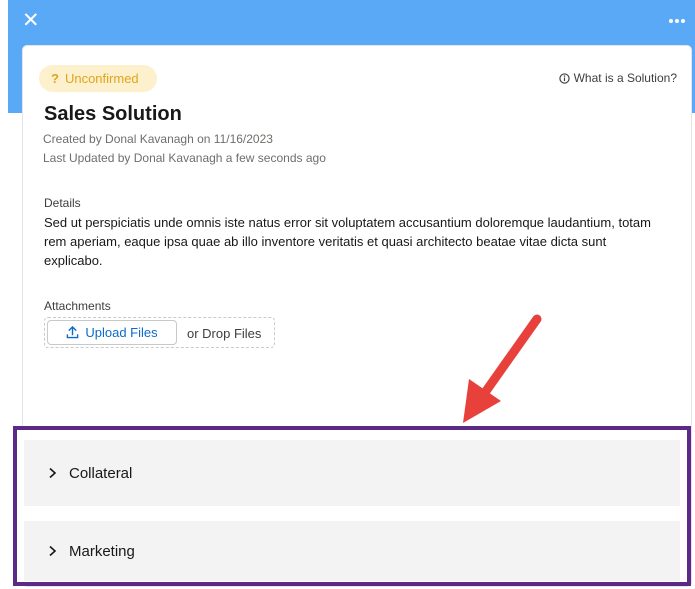 Image resolution: width=695 pixels, height=589 pixels. What do you see at coordinates (224, 333) in the screenshot?
I see `drop-files-text: or Drop Files` at bounding box center [224, 333].